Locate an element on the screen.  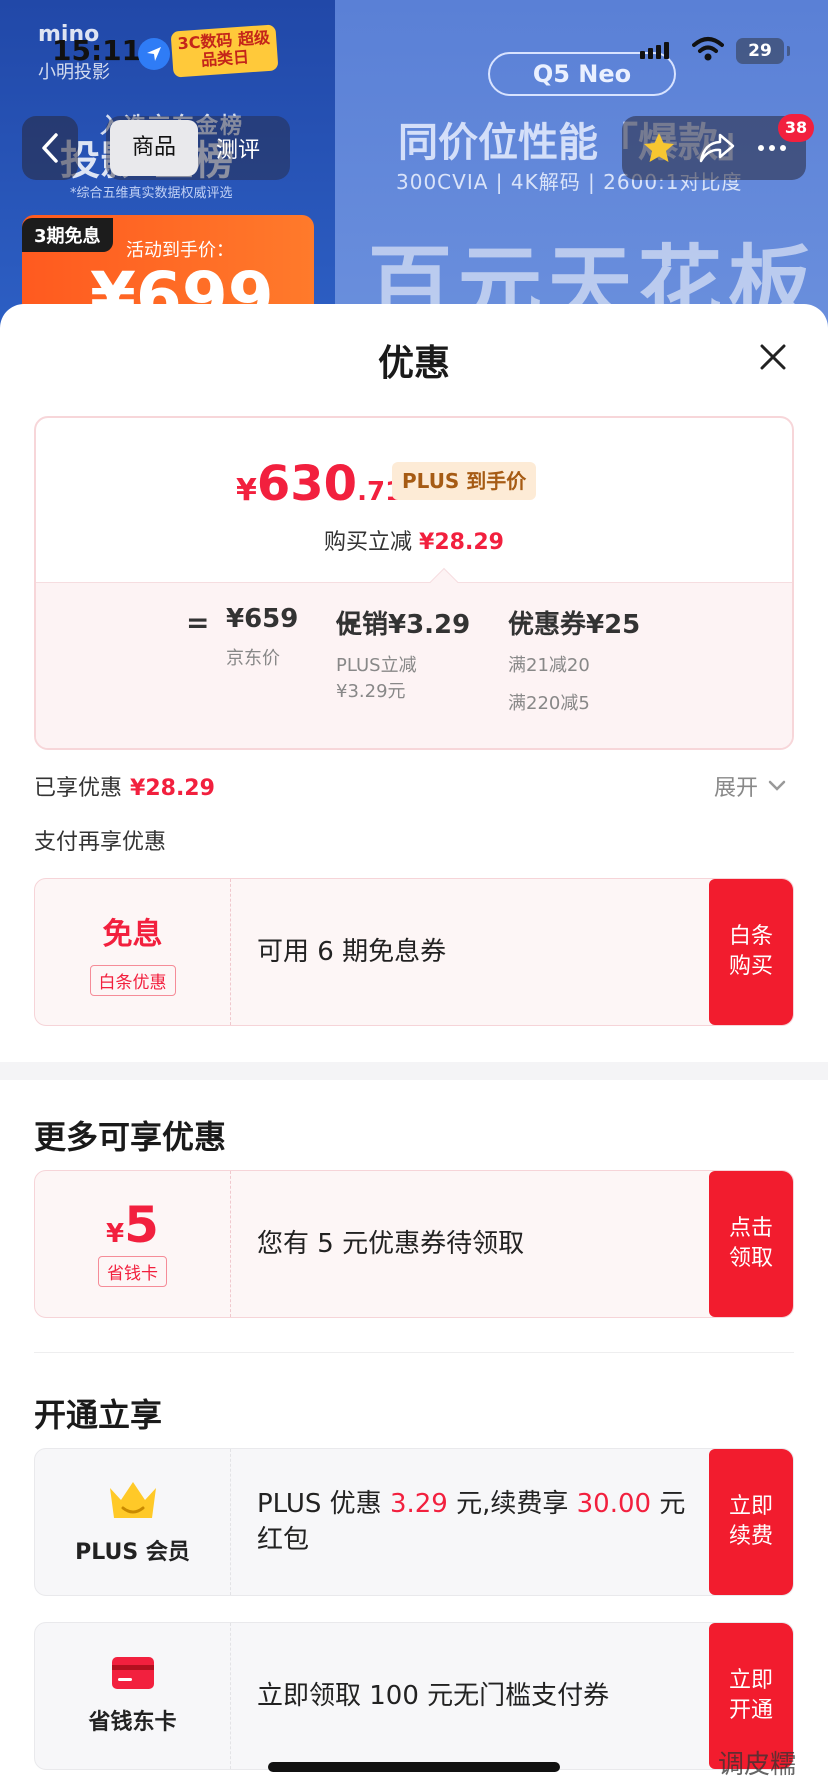
saving-card-text: 您有 5 元优惠券待领取 is located at coordinates (391, 1244).